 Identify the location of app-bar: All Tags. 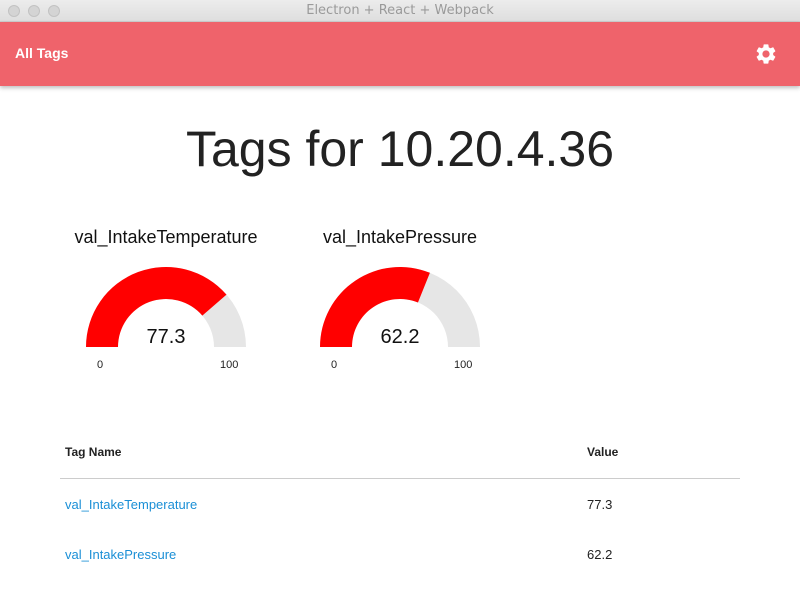
(400, 54).